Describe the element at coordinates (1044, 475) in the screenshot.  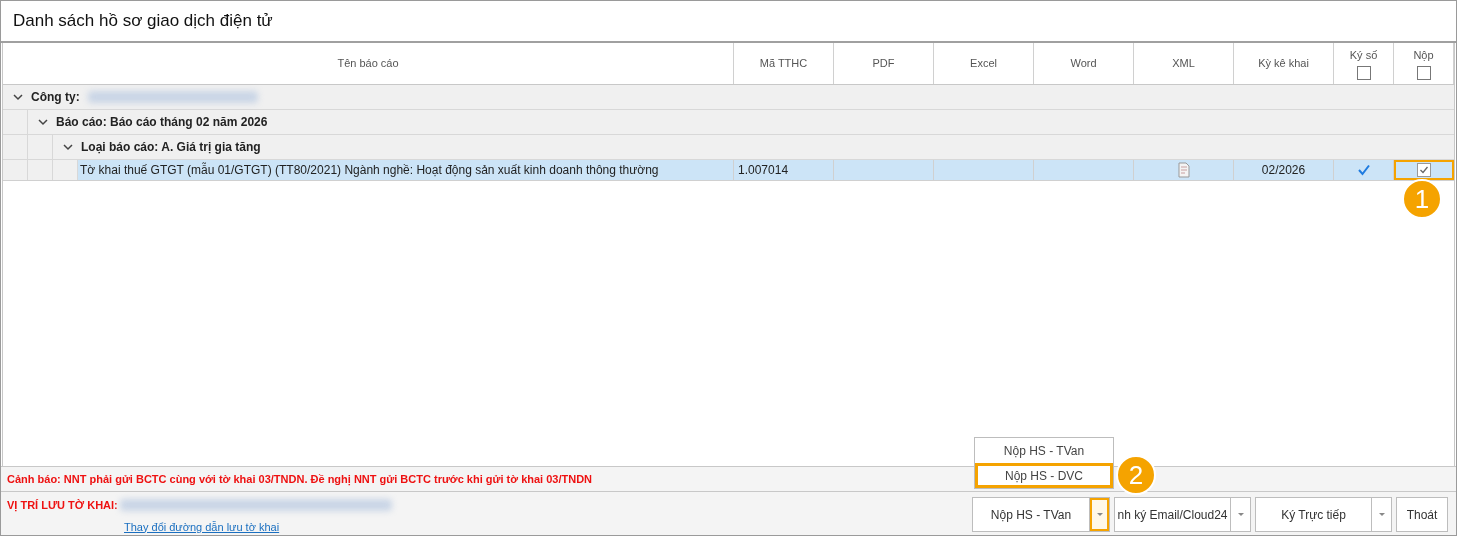
I see `menu-item: Nộp HS - DVC` at that location.